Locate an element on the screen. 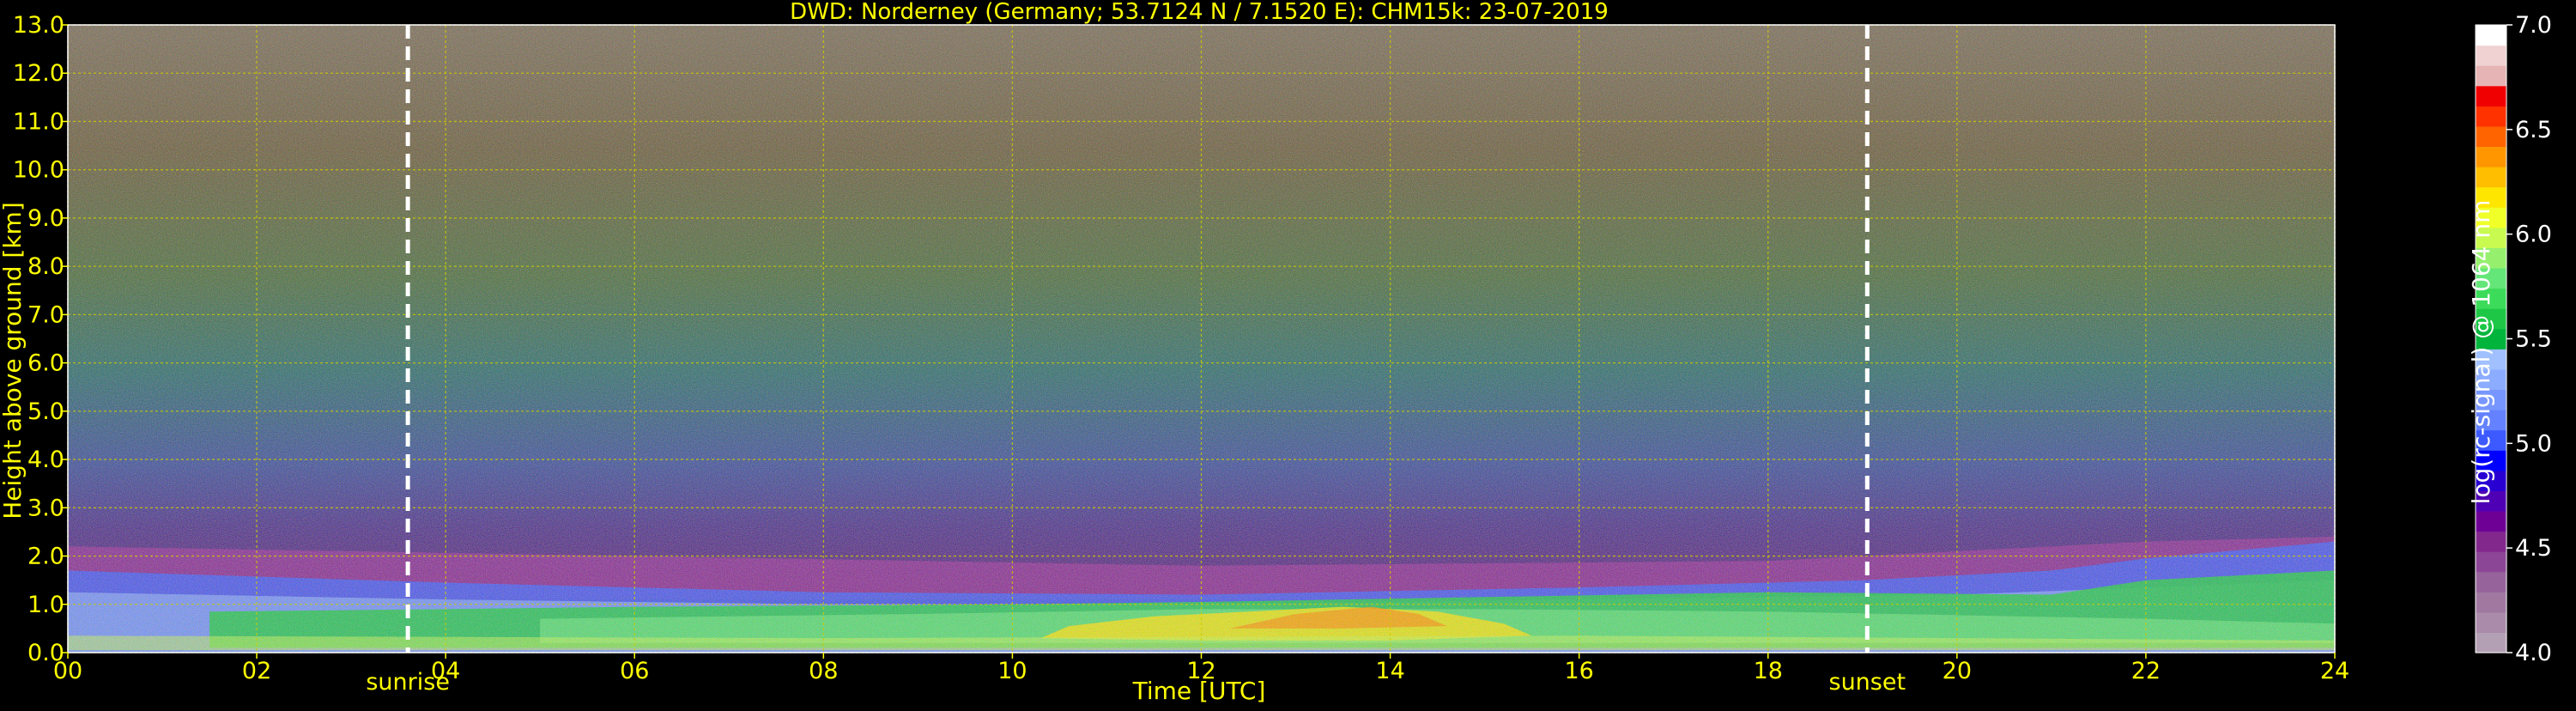 This screenshot has width=2576, height=711. y-tick-label: 4.0 is located at coordinates (45, 460).